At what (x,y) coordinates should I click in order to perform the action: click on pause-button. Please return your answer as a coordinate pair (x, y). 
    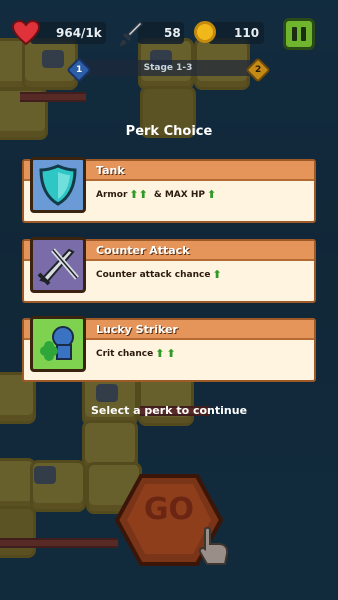
    Looking at the image, I should click on (299, 34).